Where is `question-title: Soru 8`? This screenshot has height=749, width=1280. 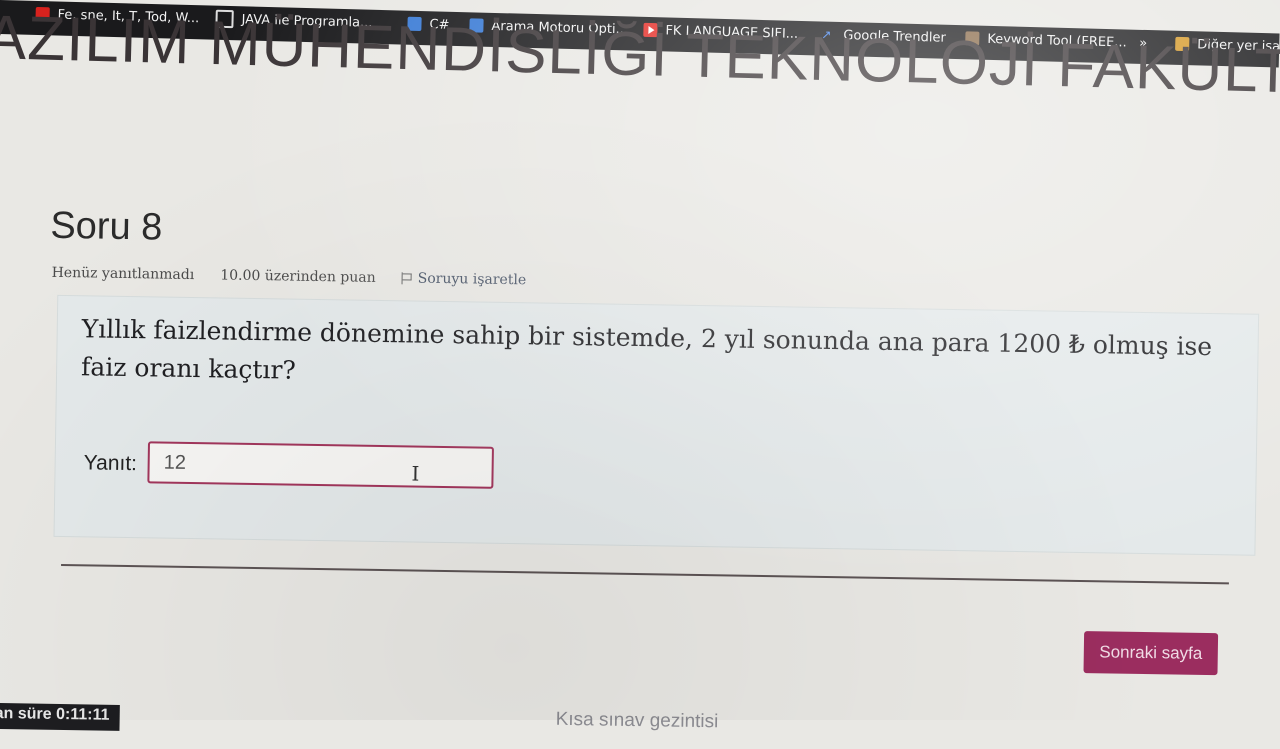
question-title: Soru 8 is located at coordinates (106, 226).